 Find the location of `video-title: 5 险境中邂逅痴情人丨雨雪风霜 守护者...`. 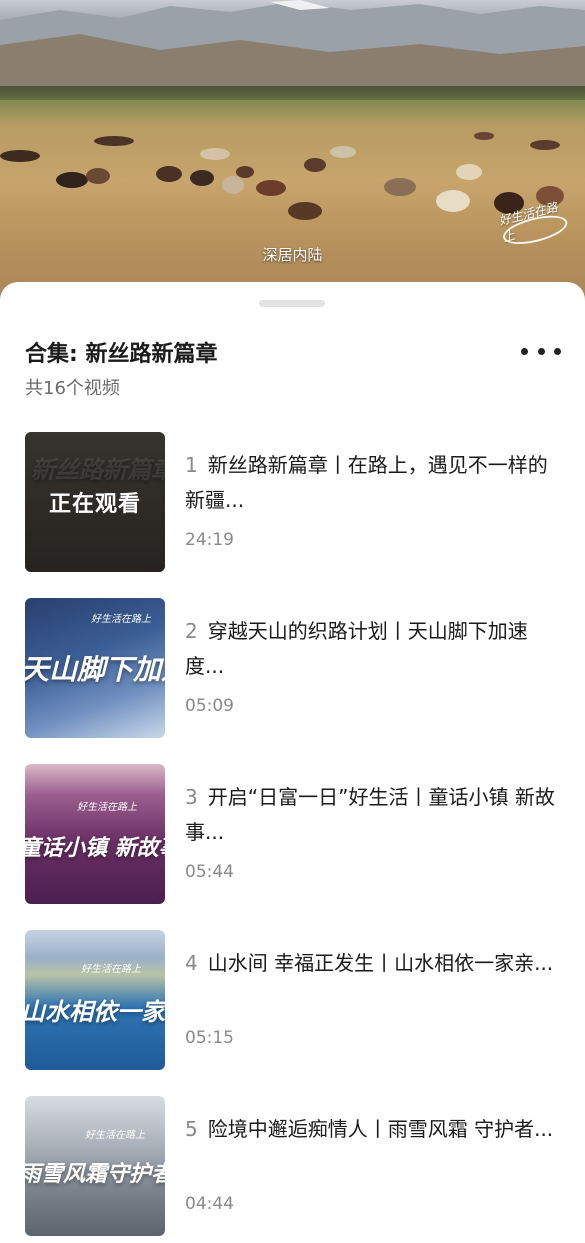

video-title: 5 险境中邂逅痴情人丨雨雪风霜 守护者... is located at coordinates (369, 1129).